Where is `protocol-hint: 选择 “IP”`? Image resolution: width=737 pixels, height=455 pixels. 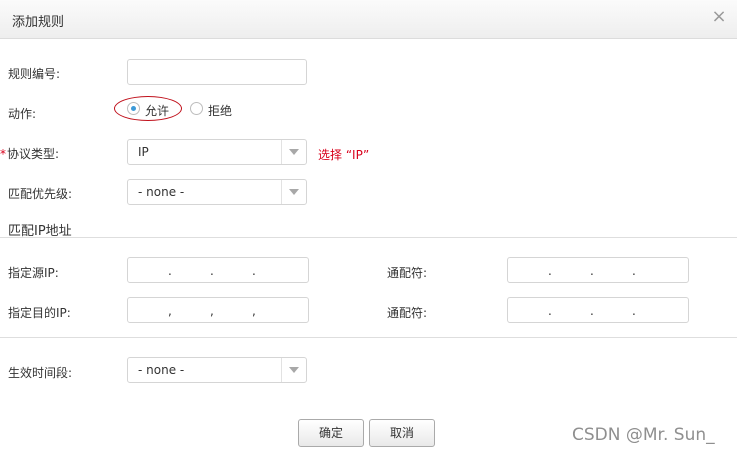 protocol-hint: 选择 “IP” is located at coordinates (344, 155).